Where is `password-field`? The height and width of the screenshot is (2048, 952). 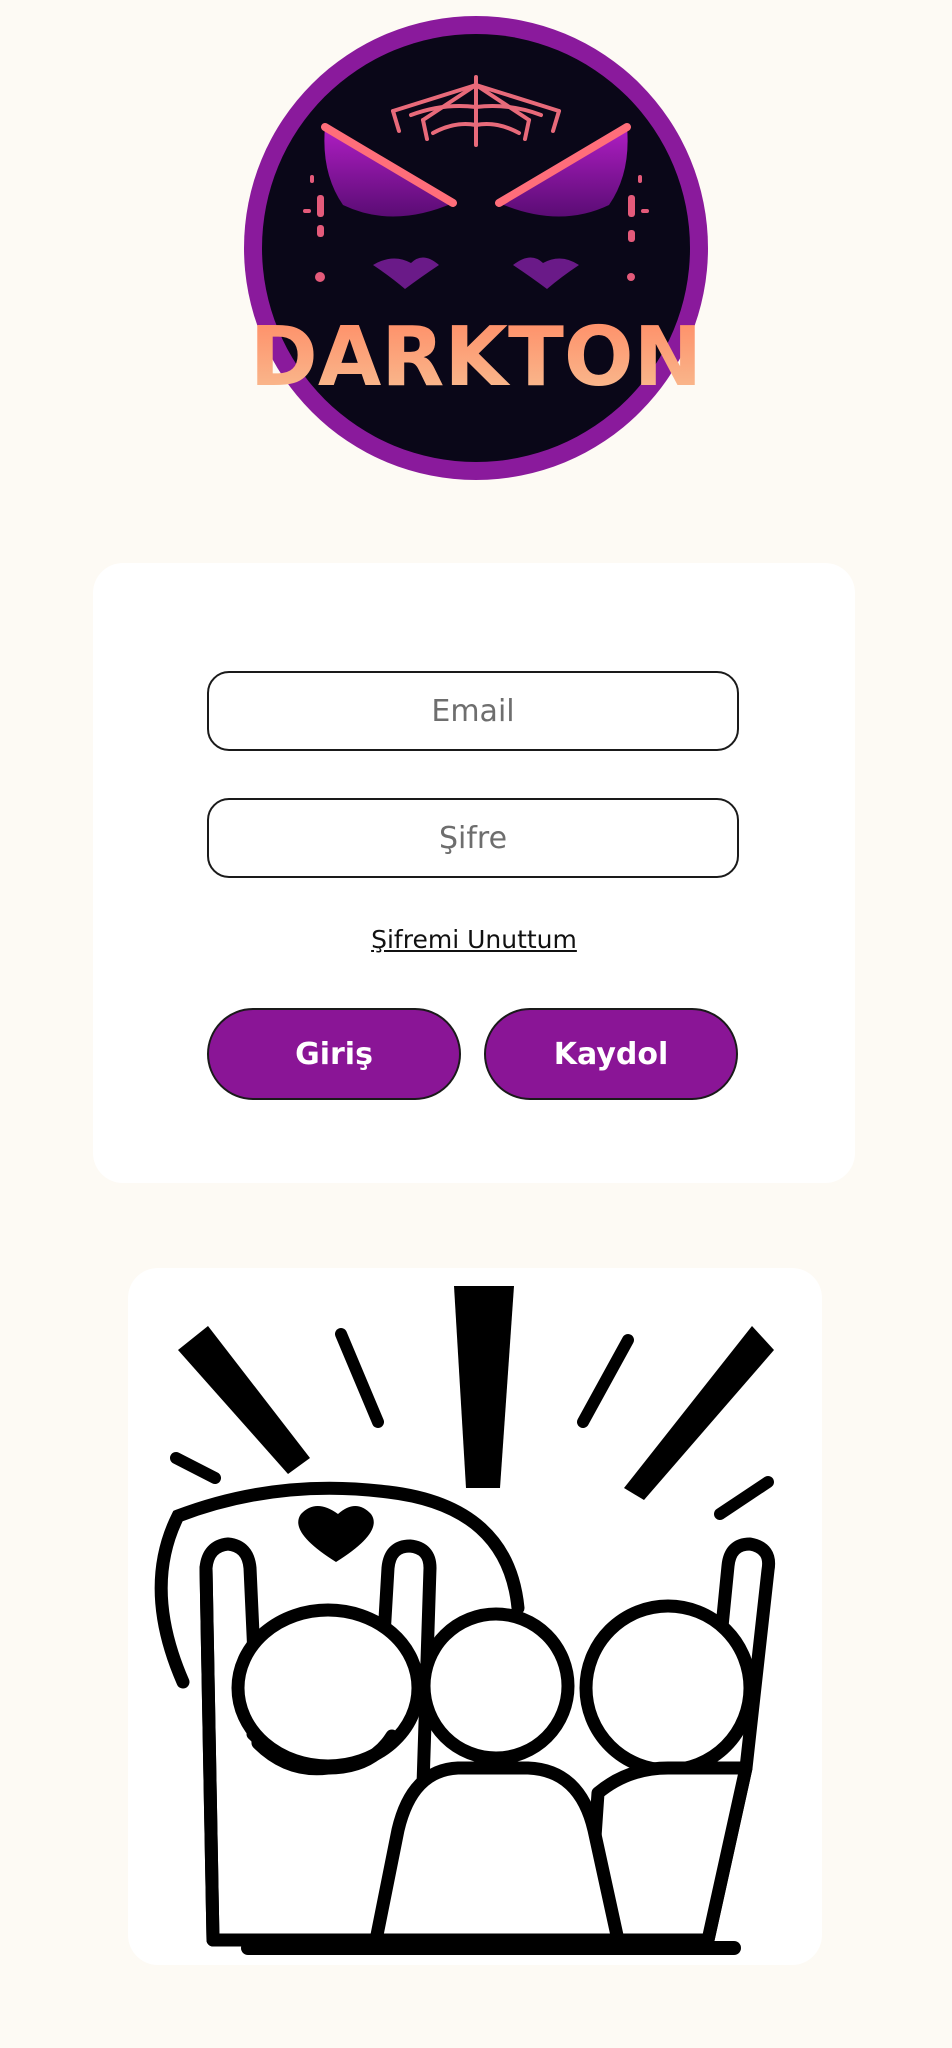
password-field is located at coordinates (473, 838).